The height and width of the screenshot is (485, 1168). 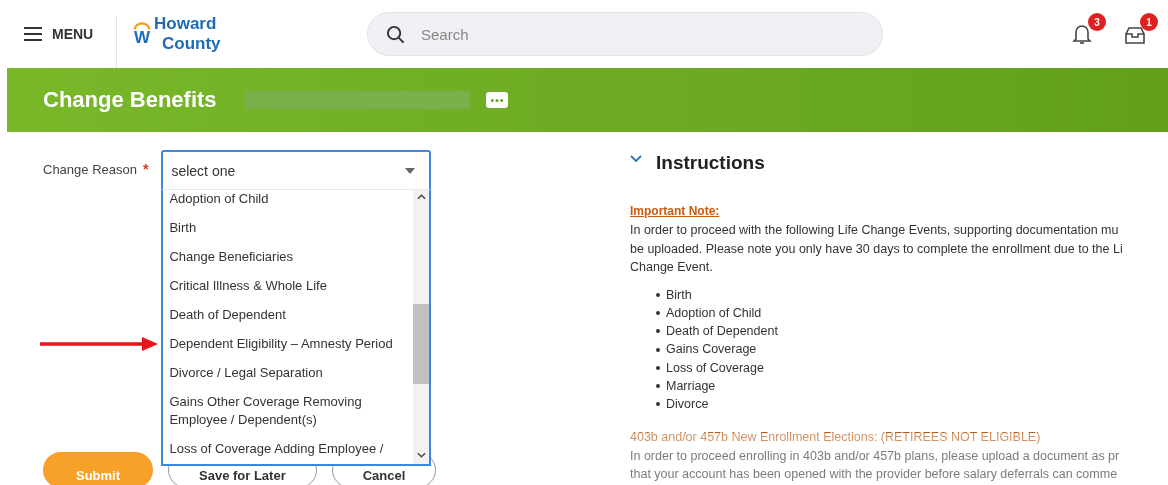 I want to click on scroll-down-icon, so click(x=421, y=455).